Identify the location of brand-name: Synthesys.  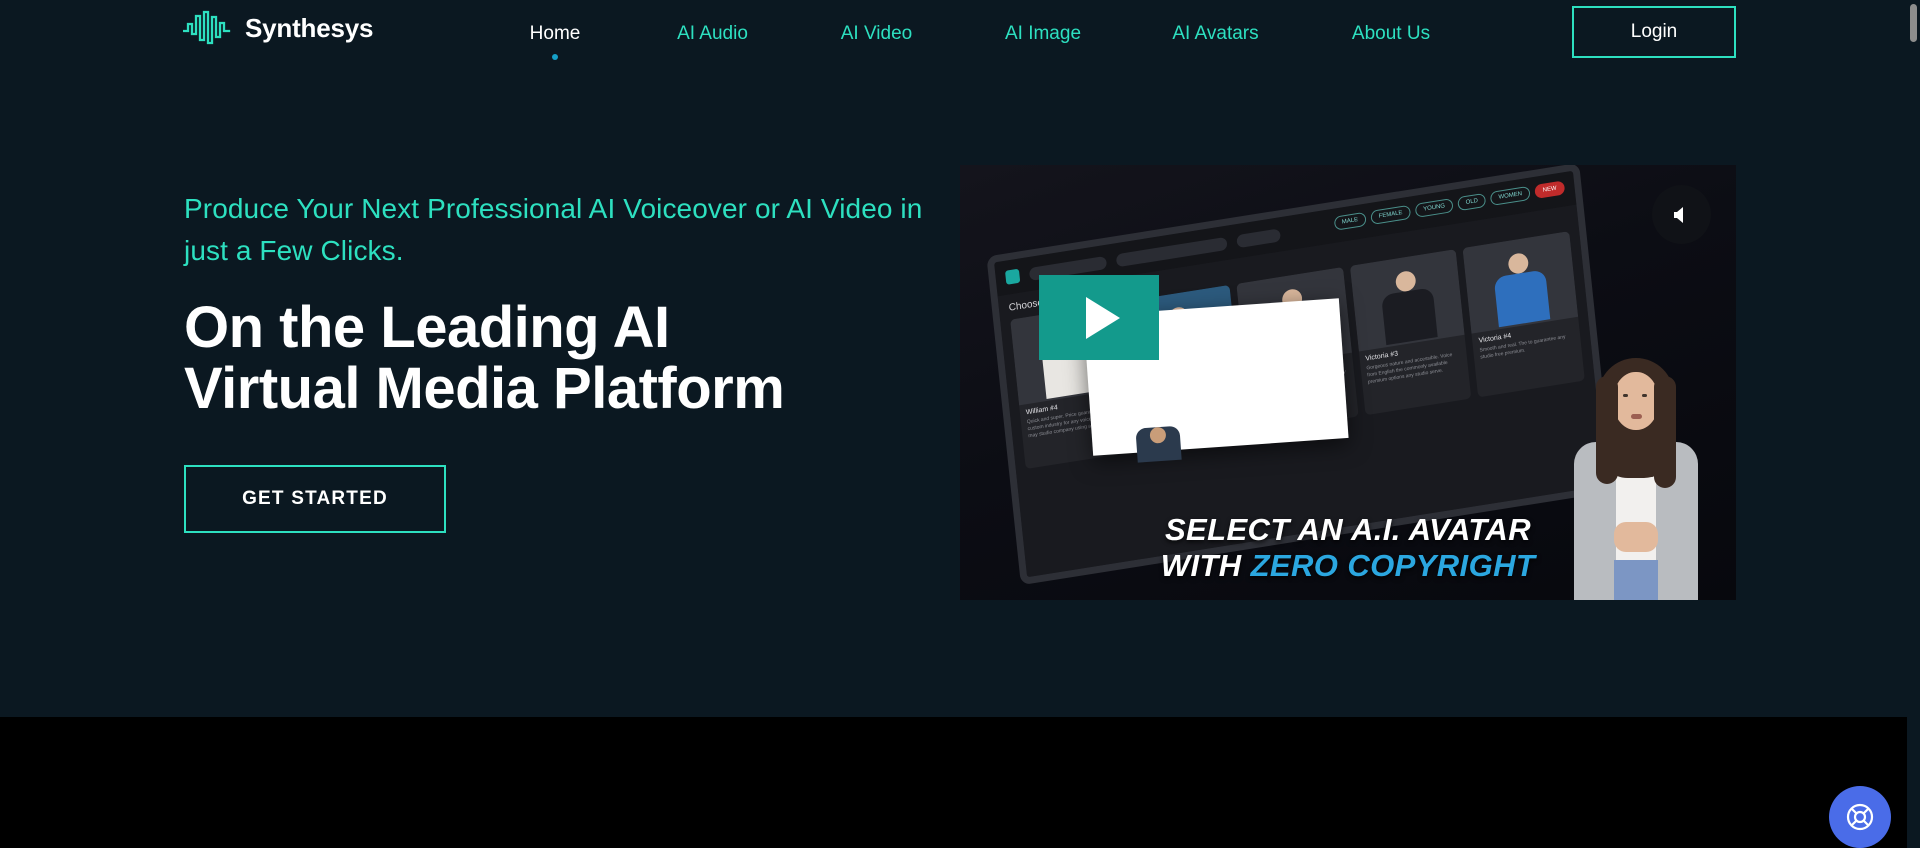
(309, 27).